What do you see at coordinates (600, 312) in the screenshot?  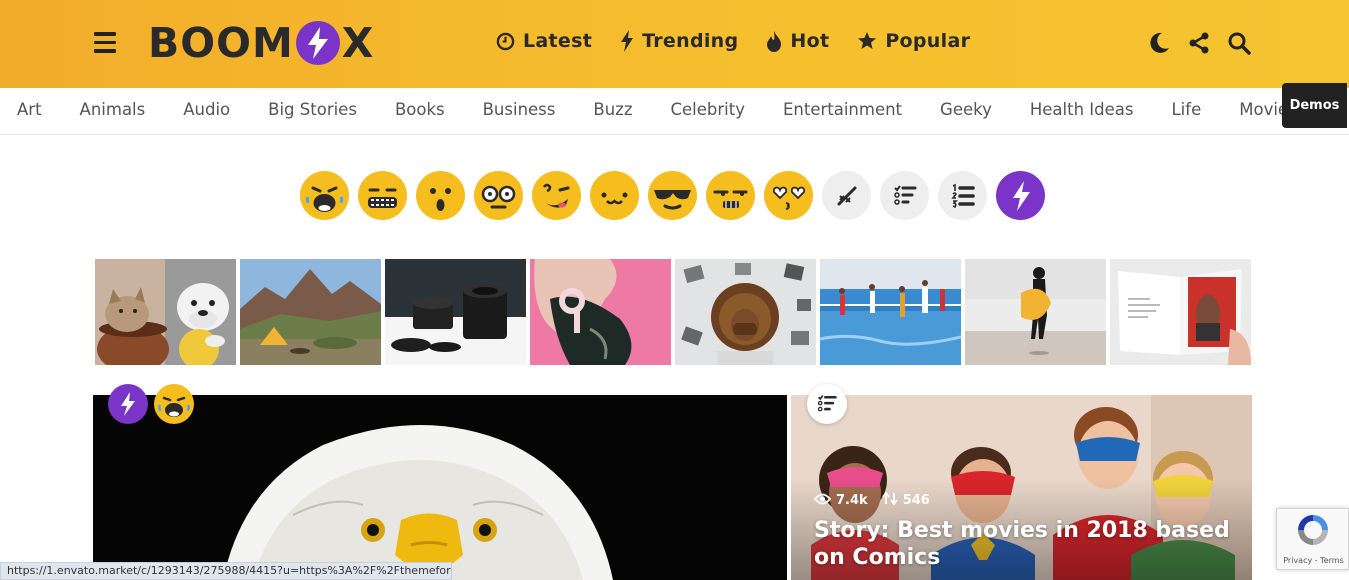 I see `thumb-pink-hair-headphones` at bounding box center [600, 312].